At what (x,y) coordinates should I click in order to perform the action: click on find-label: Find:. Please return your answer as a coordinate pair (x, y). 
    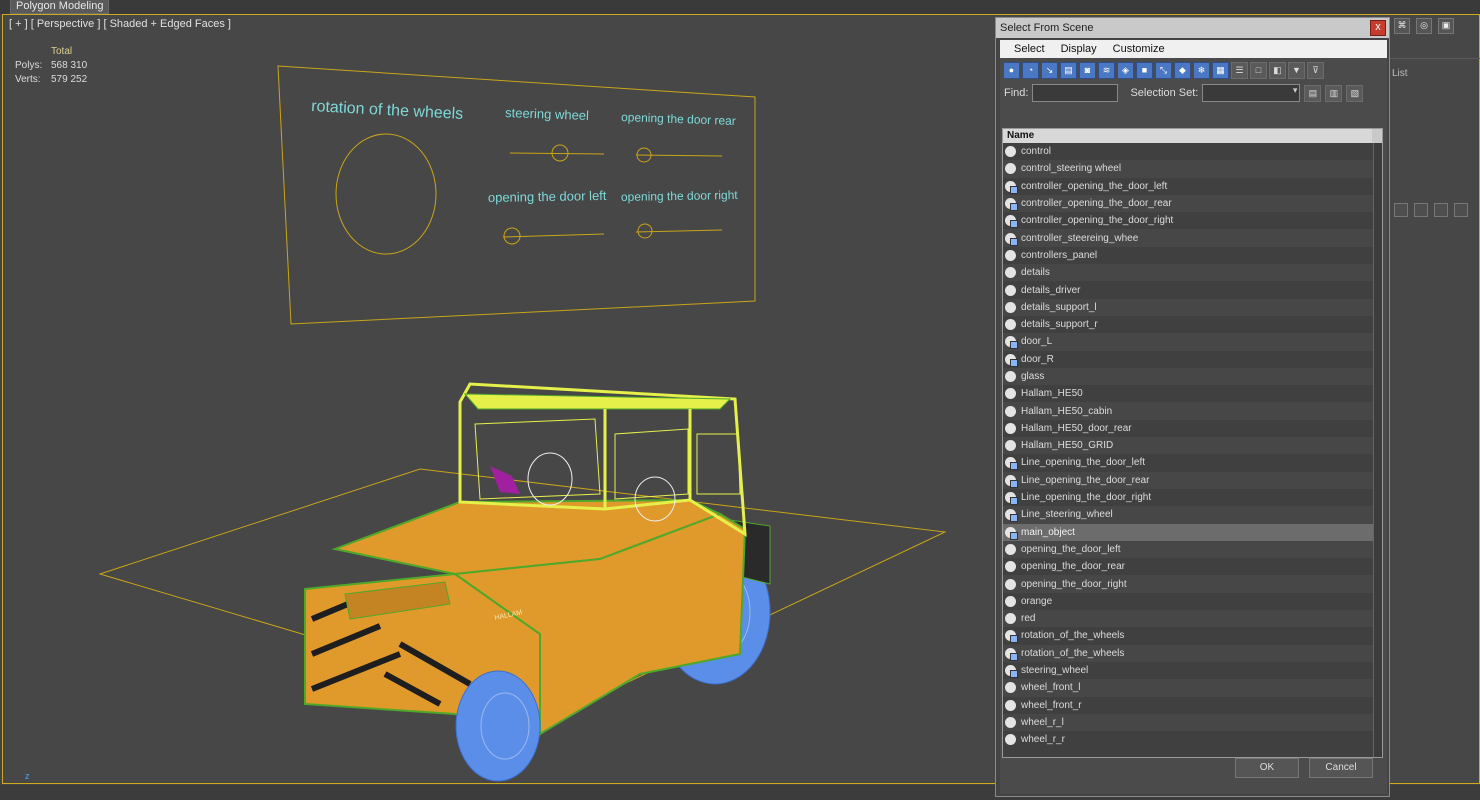
    Looking at the image, I should click on (1016, 93).